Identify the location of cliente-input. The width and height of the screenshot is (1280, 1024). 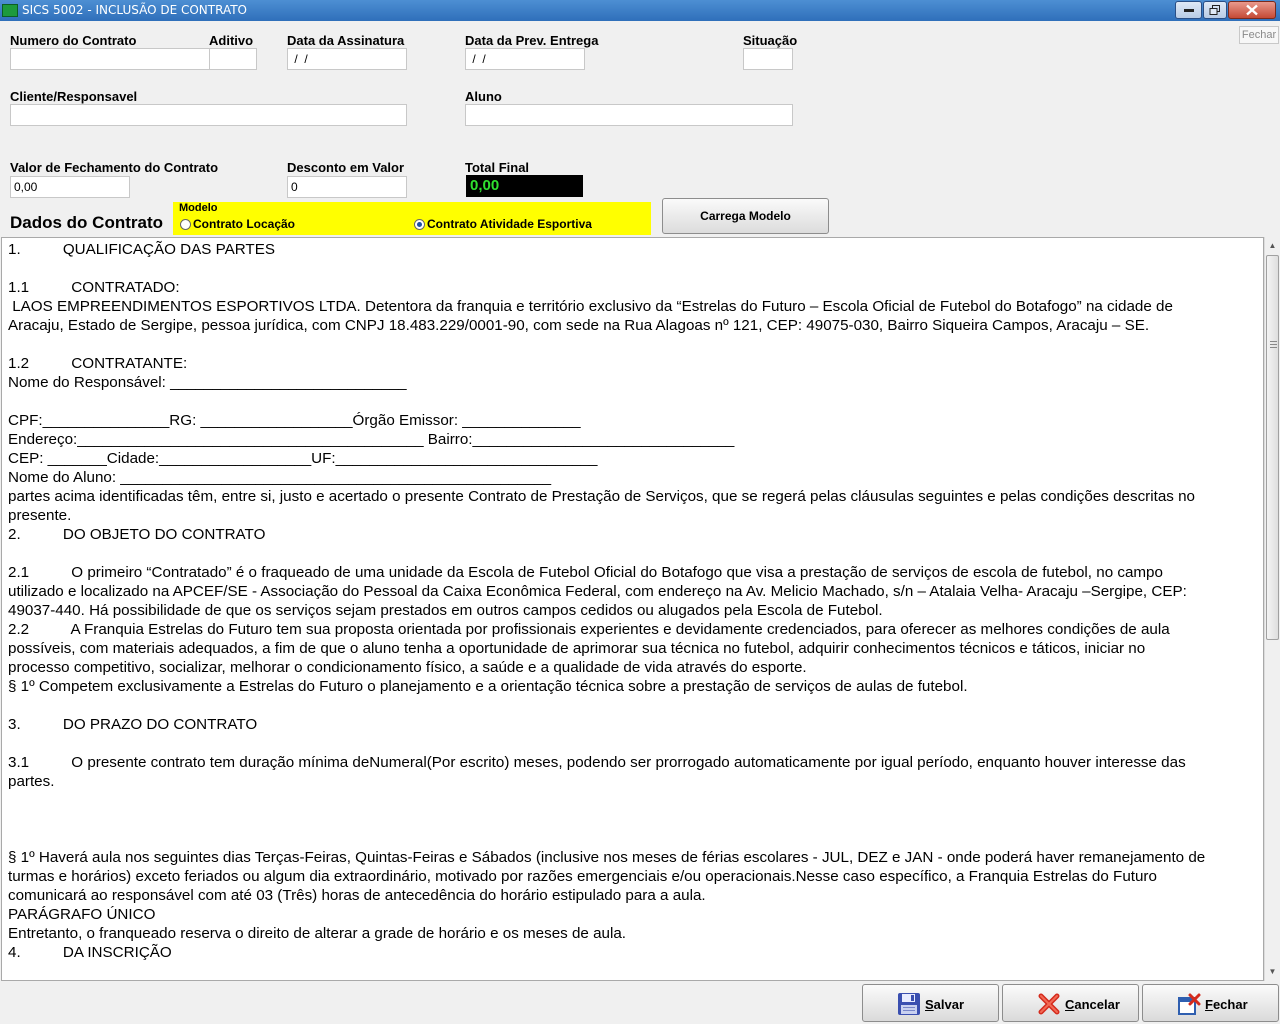
(208, 115).